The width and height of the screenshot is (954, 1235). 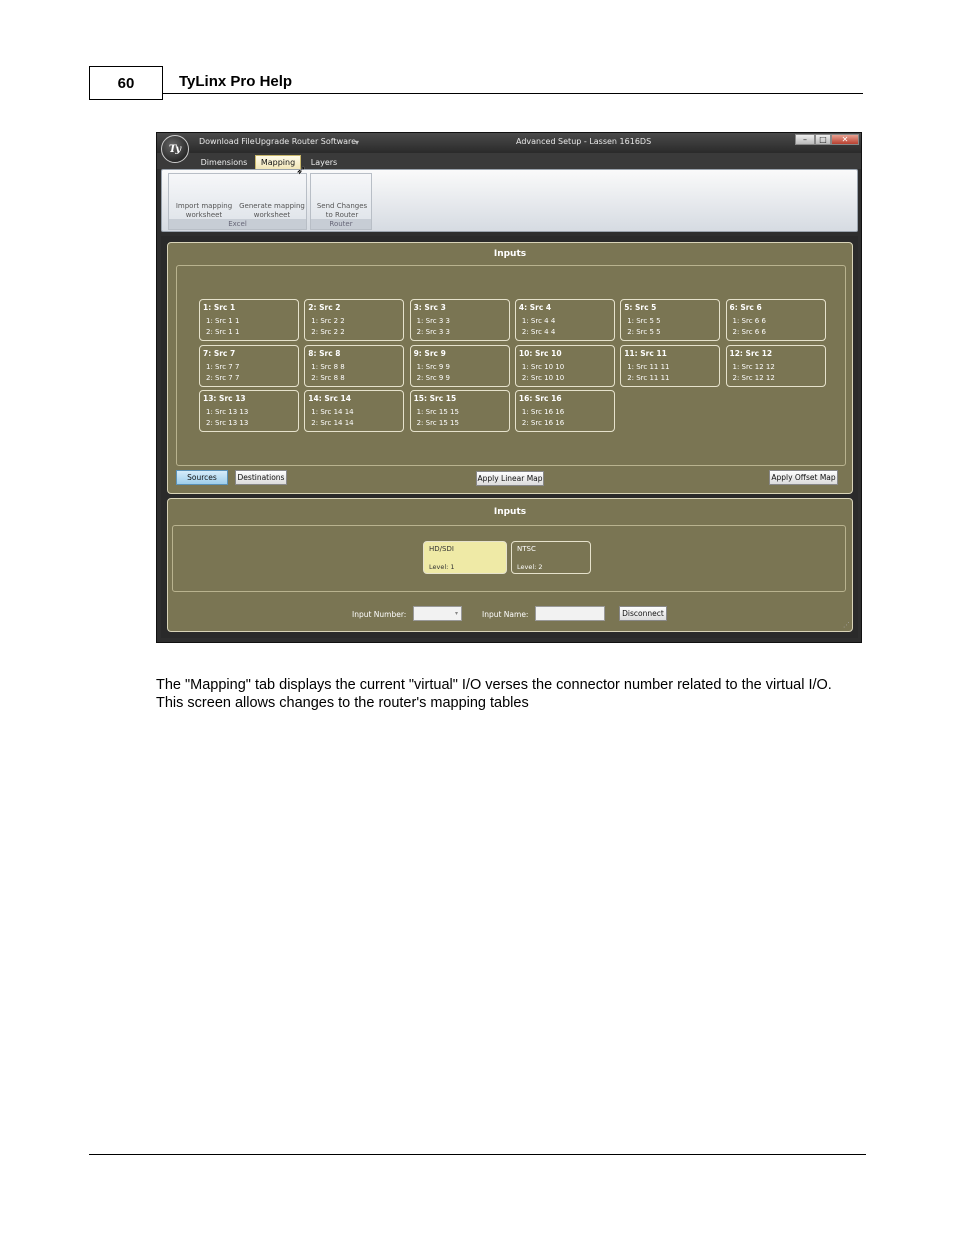 What do you see at coordinates (509, 558) in the screenshot?
I see `levels-area` at bounding box center [509, 558].